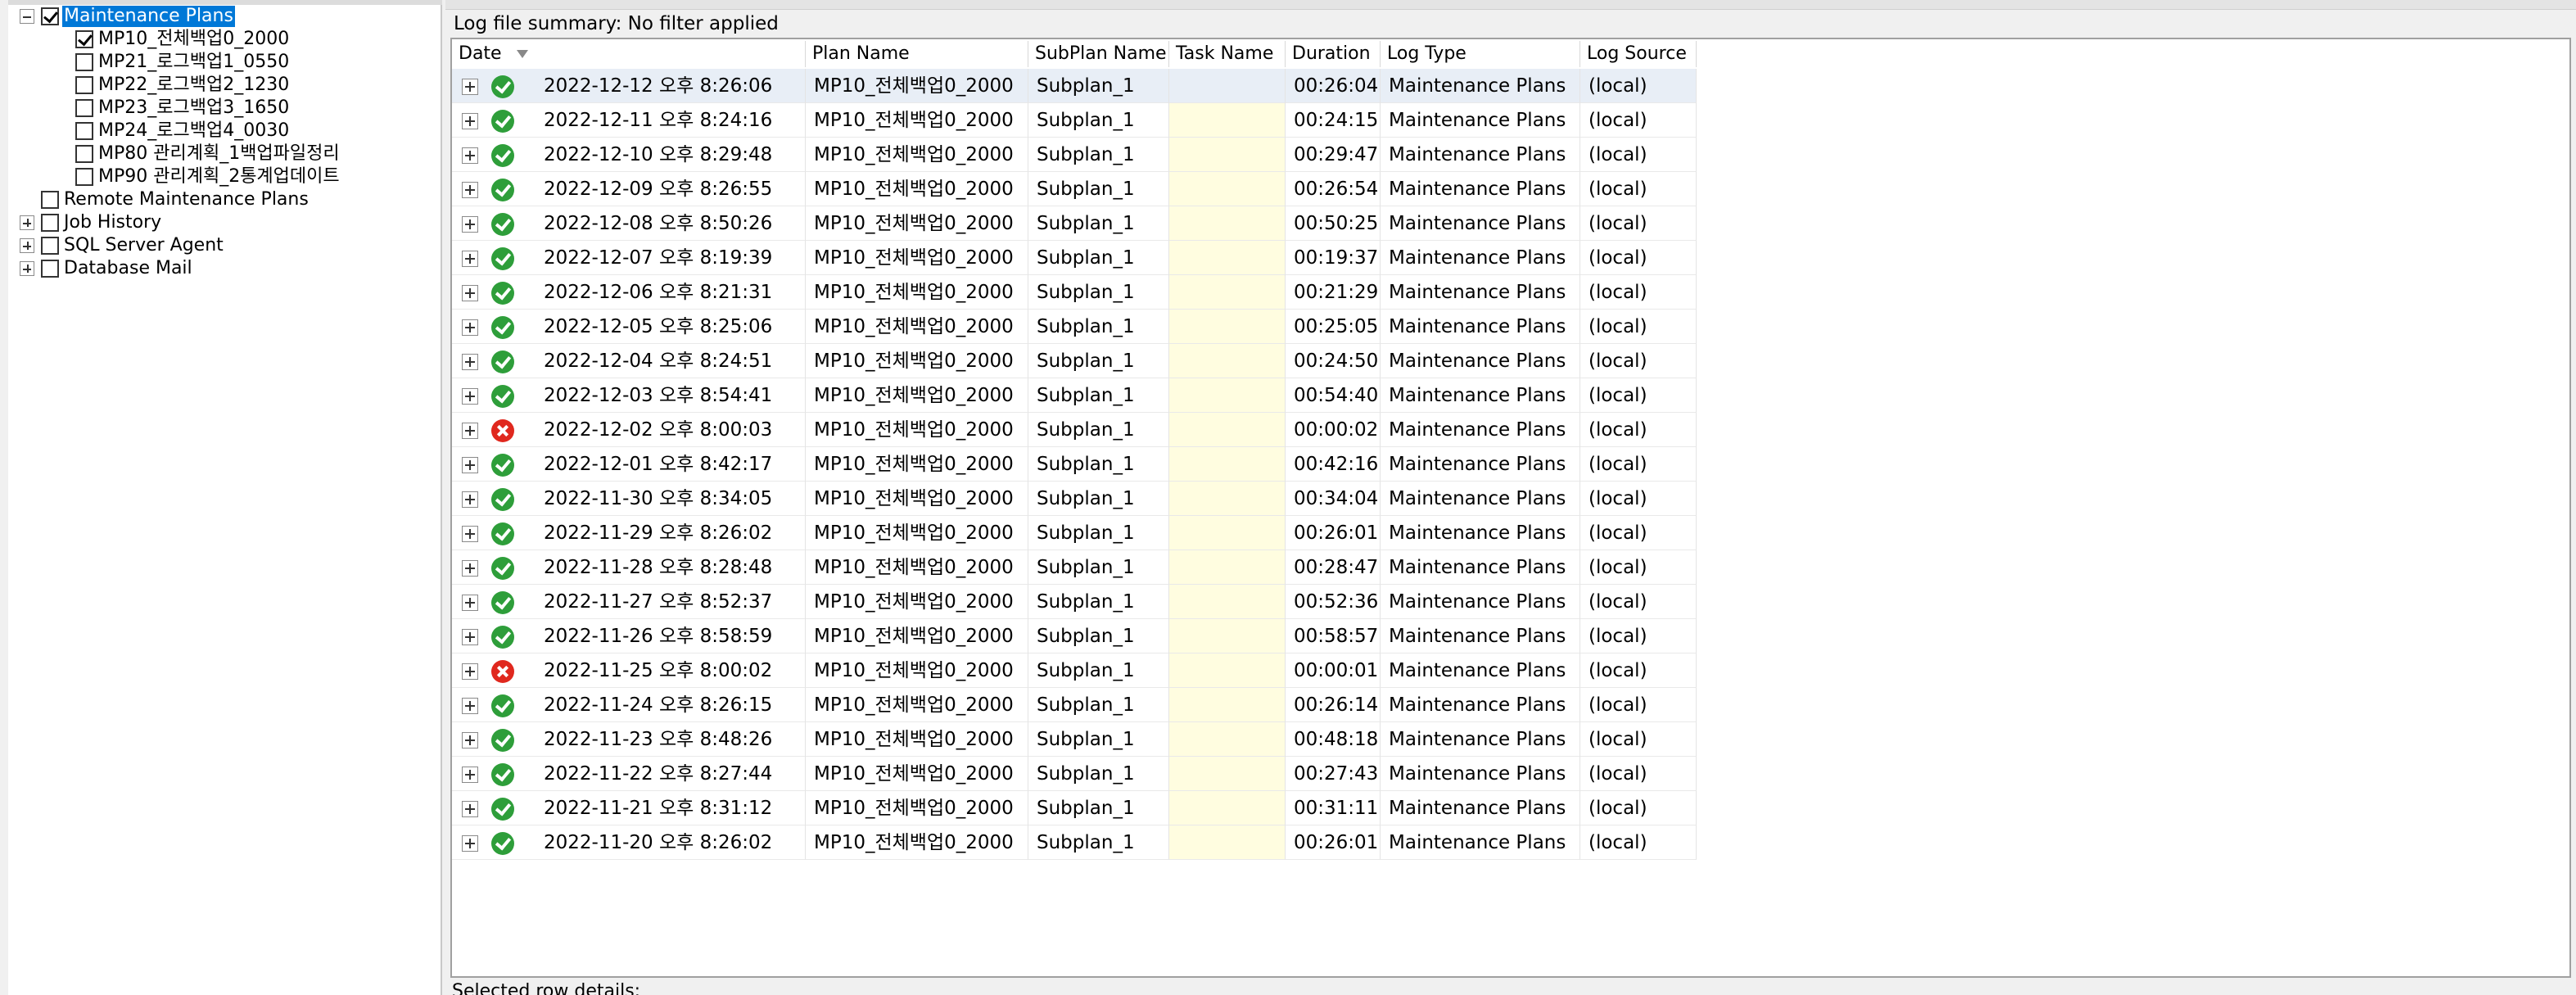 This screenshot has width=2576, height=995. I want to click on database-mail-checkbox, so click(50, 269).